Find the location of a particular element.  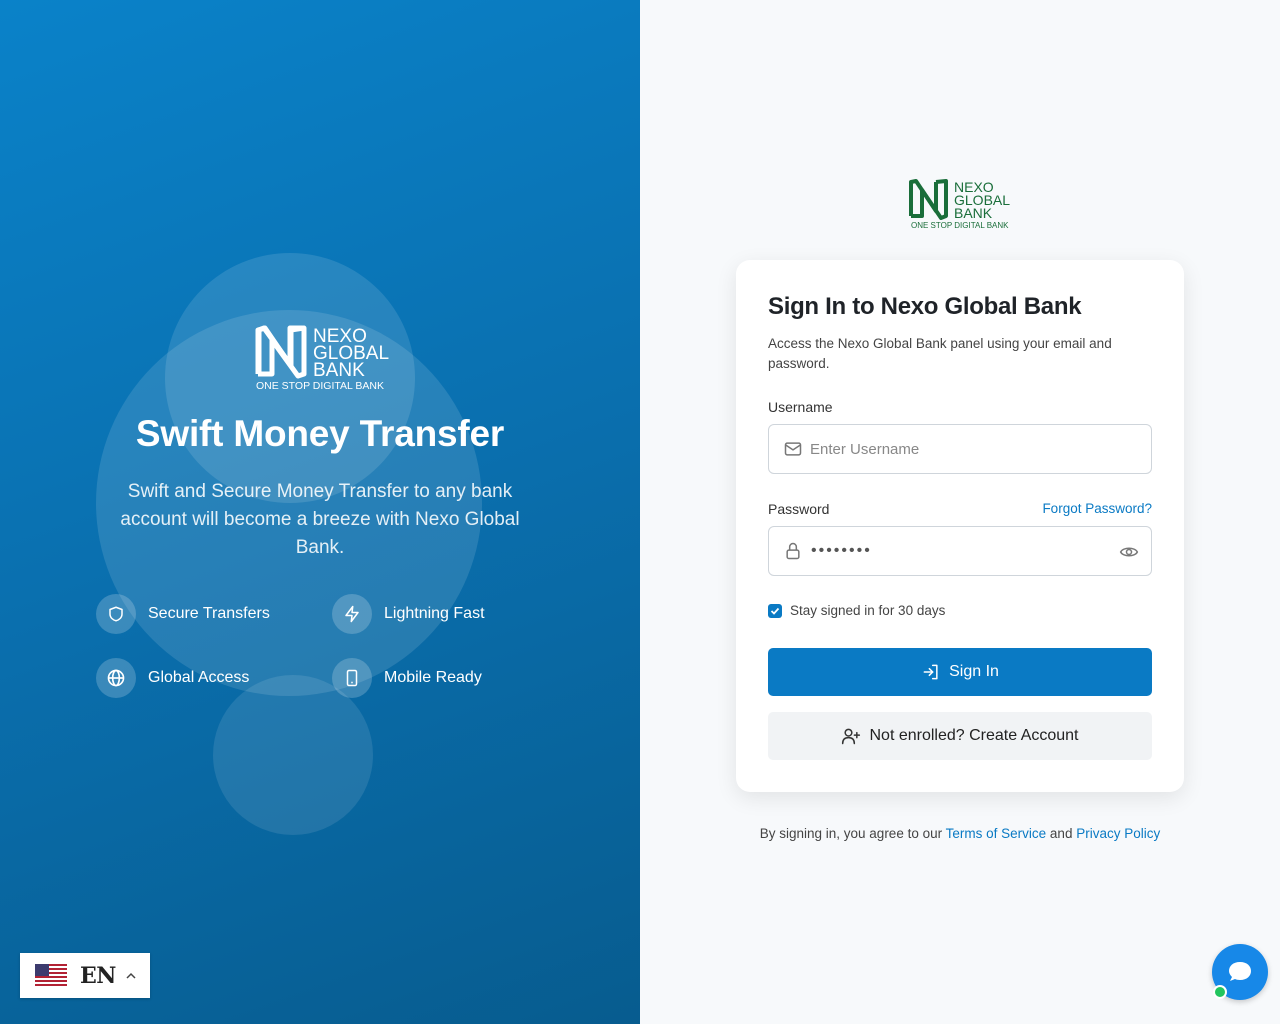

decorative-circle is located at coordinates (293, 755).